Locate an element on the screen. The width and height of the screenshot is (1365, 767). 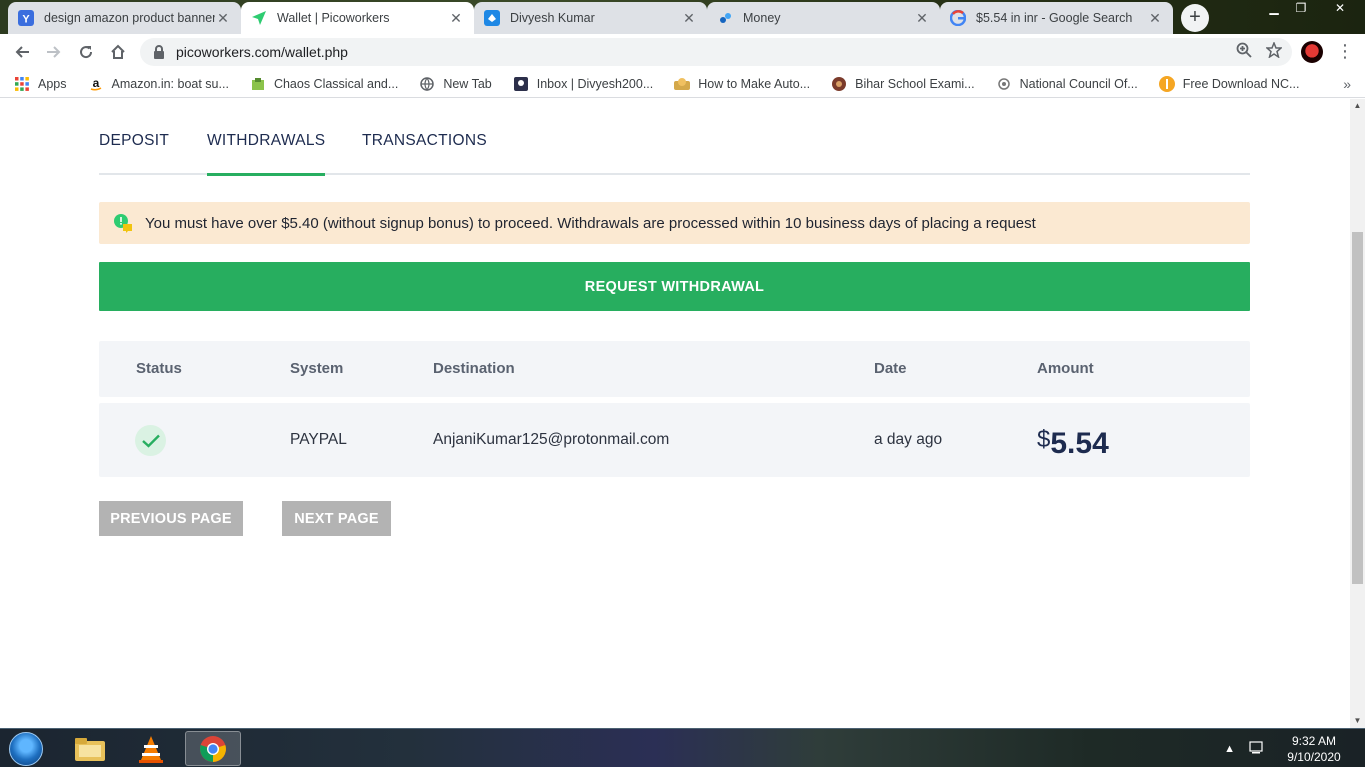
system-tray: ▲ 9:32 AM 9/10/2020 is located at coordinates (1294, 748).